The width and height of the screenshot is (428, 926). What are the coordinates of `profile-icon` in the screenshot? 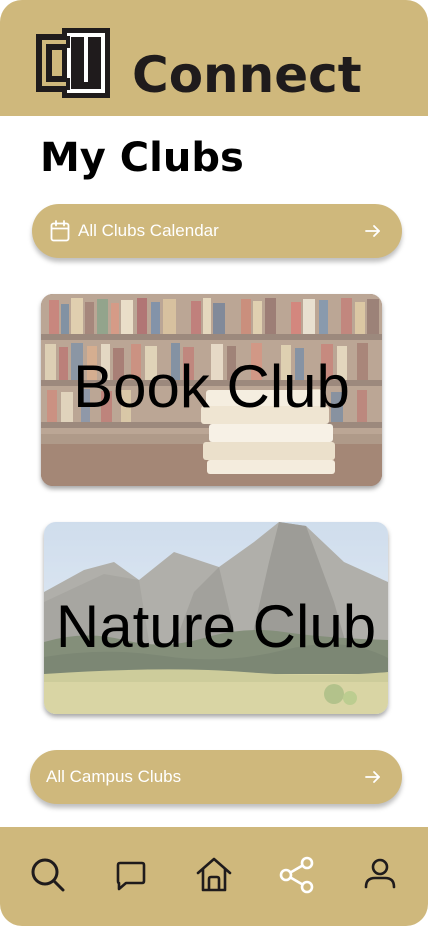 It's located at (380, 873).